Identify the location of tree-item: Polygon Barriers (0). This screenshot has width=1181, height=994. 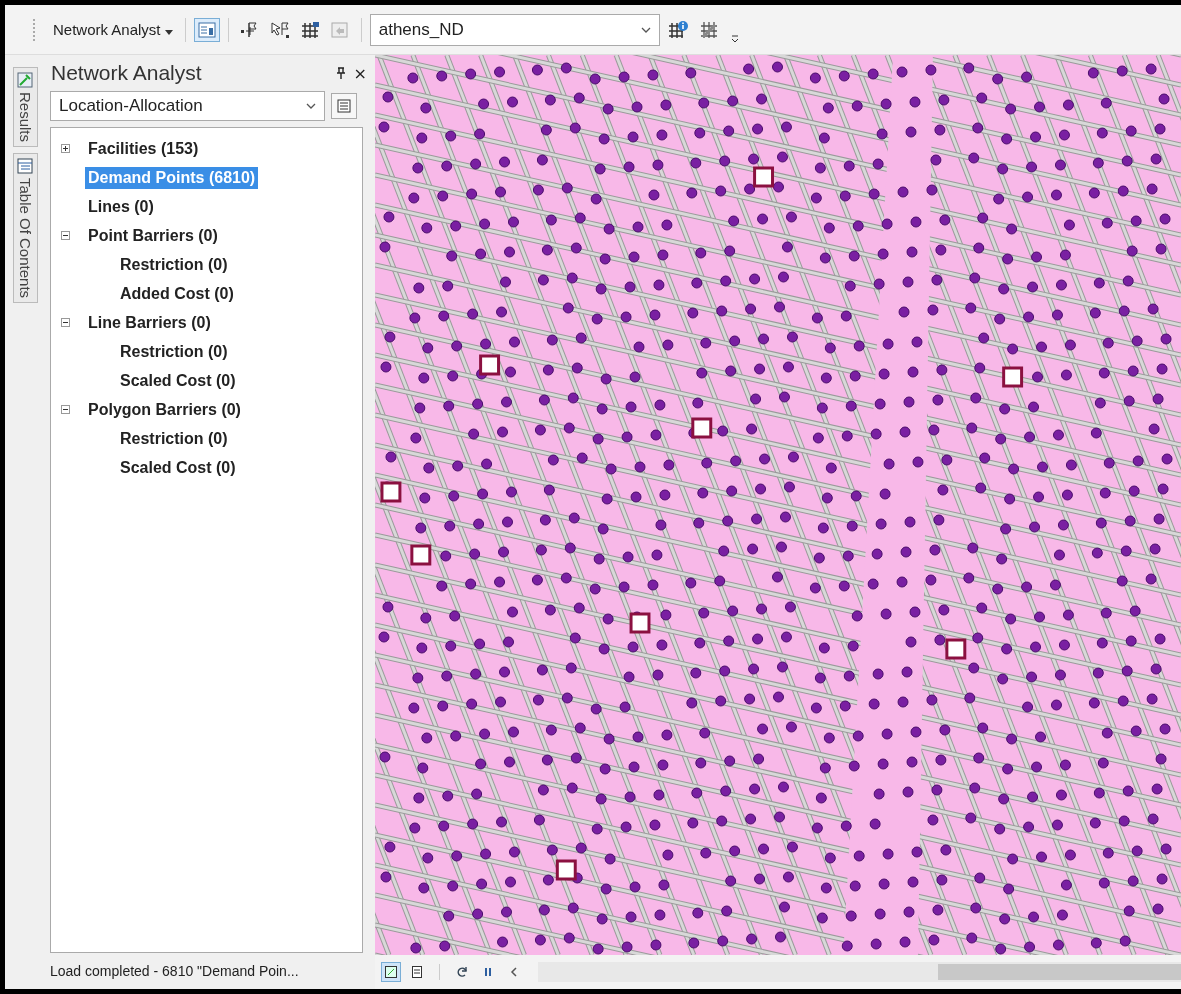
(164, 409).